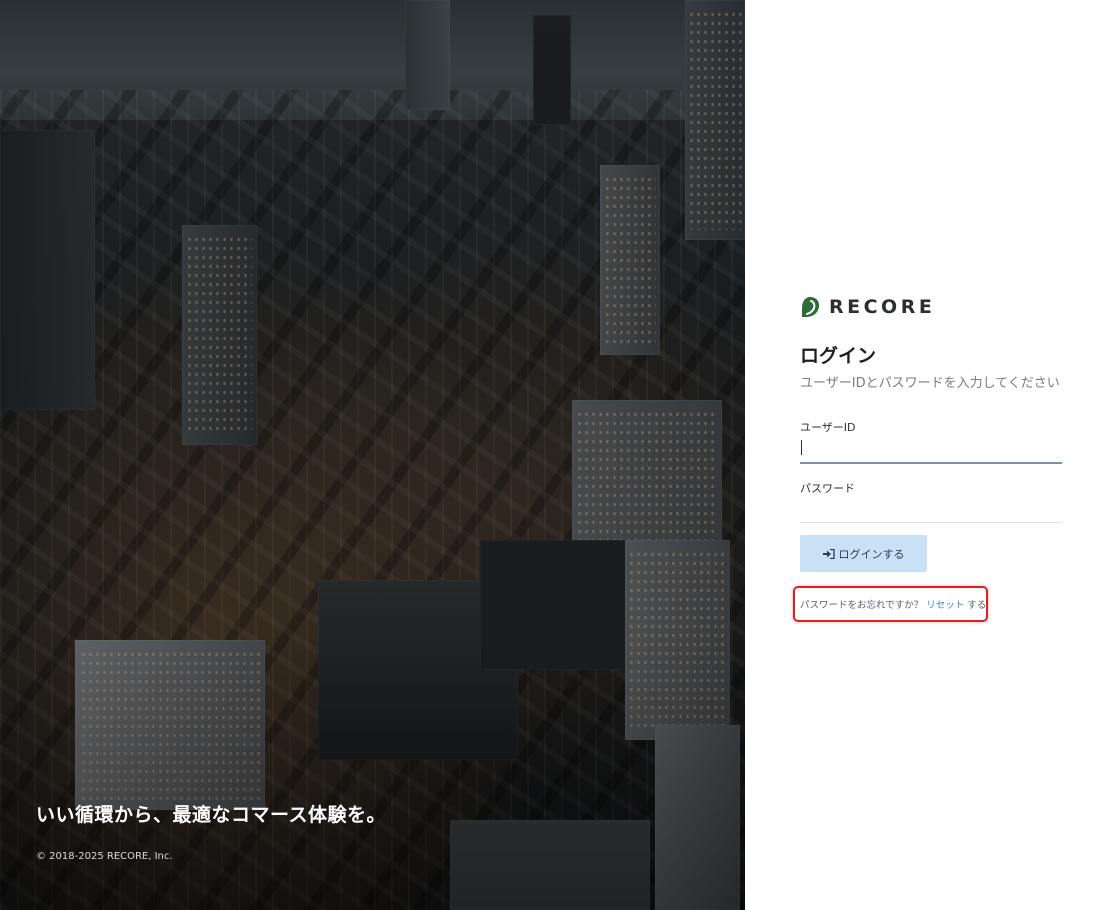 The height and width of the screenshot is (910, 1117). I want to click on login-button: ログインする, so click(863, 553).